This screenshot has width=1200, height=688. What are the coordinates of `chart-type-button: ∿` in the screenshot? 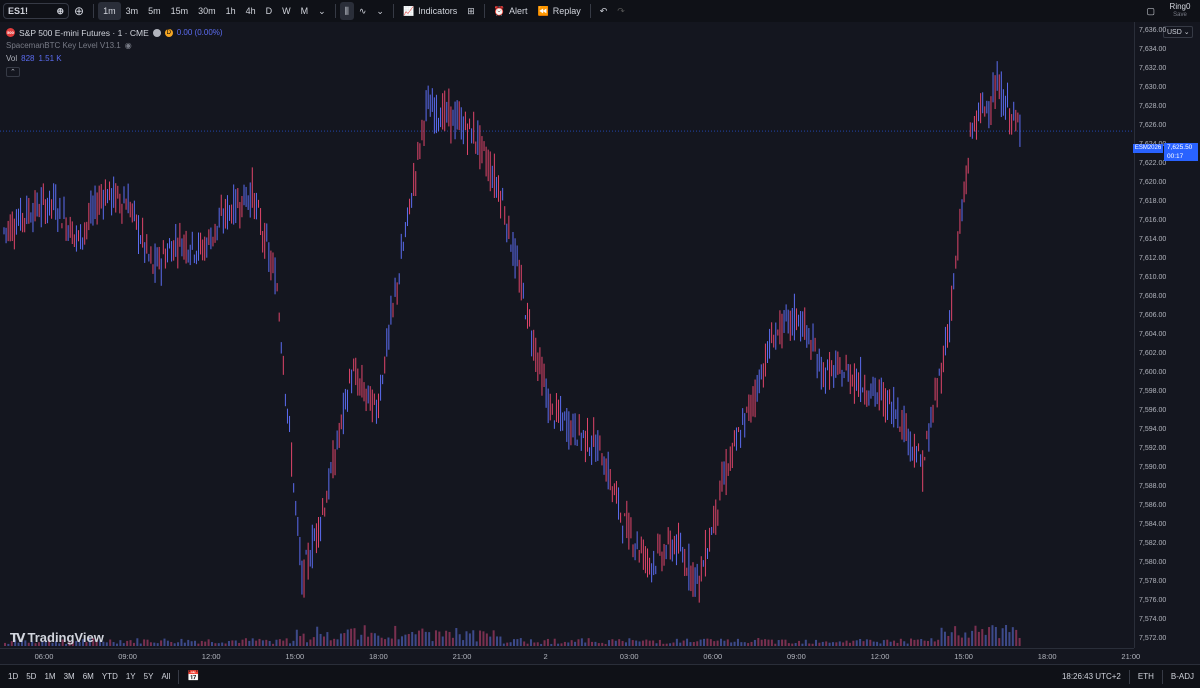 It's located at (363, 11).